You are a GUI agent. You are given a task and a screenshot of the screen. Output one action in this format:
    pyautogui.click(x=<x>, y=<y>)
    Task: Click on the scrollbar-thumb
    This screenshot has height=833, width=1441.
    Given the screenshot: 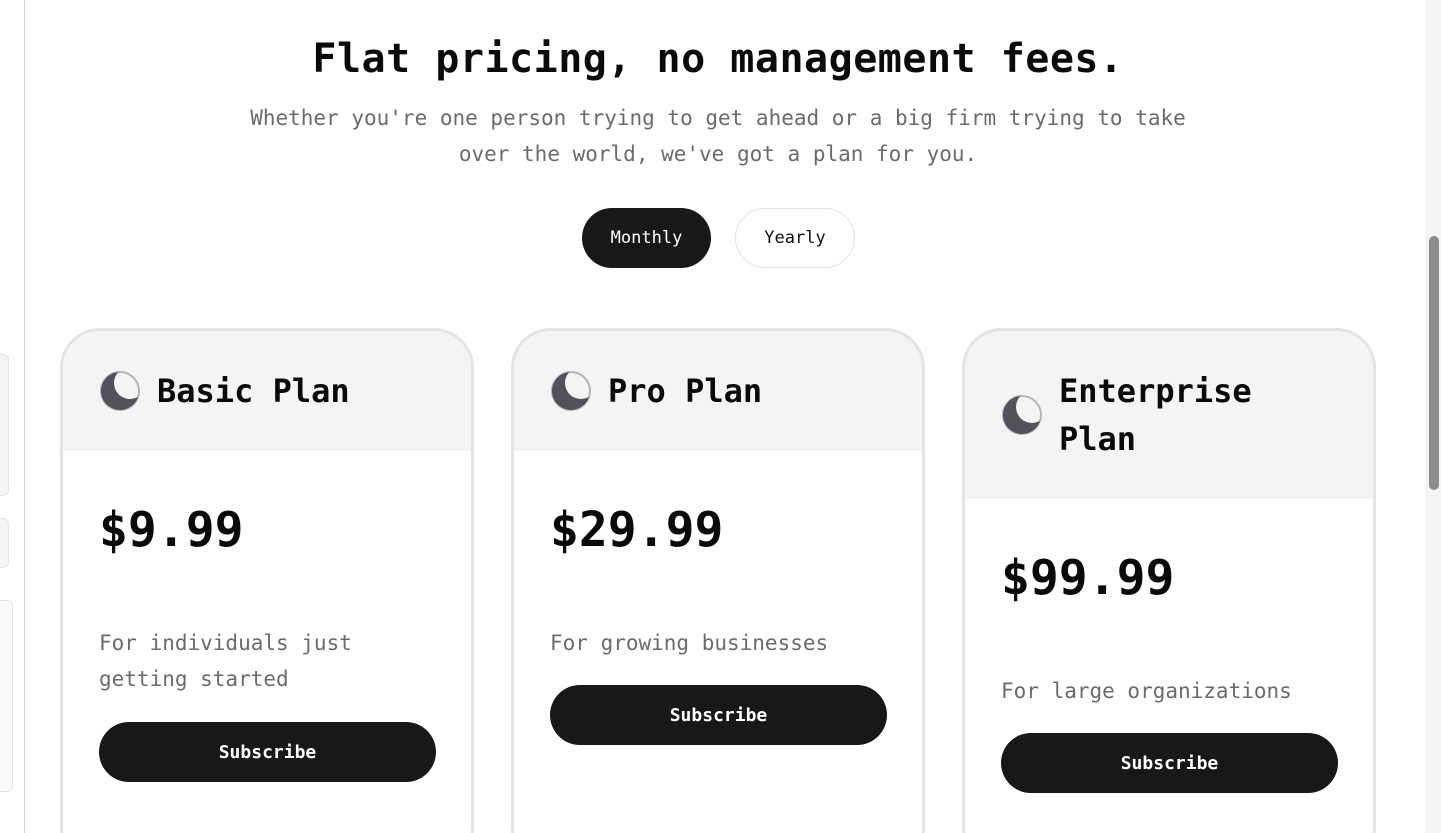 What is the action you would take?
    pyautogui.click(x=1434, y=363)
    